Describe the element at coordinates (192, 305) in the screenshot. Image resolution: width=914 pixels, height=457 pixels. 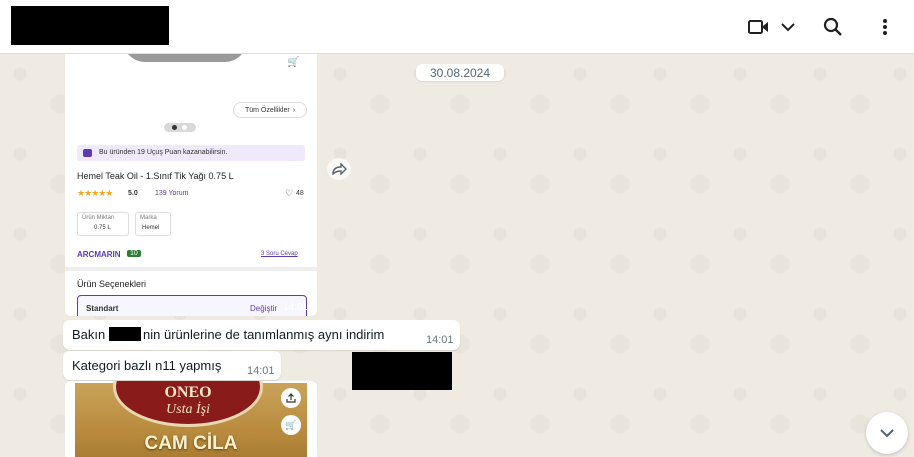
I see `option-selector: Standart Değiştir` at that location.